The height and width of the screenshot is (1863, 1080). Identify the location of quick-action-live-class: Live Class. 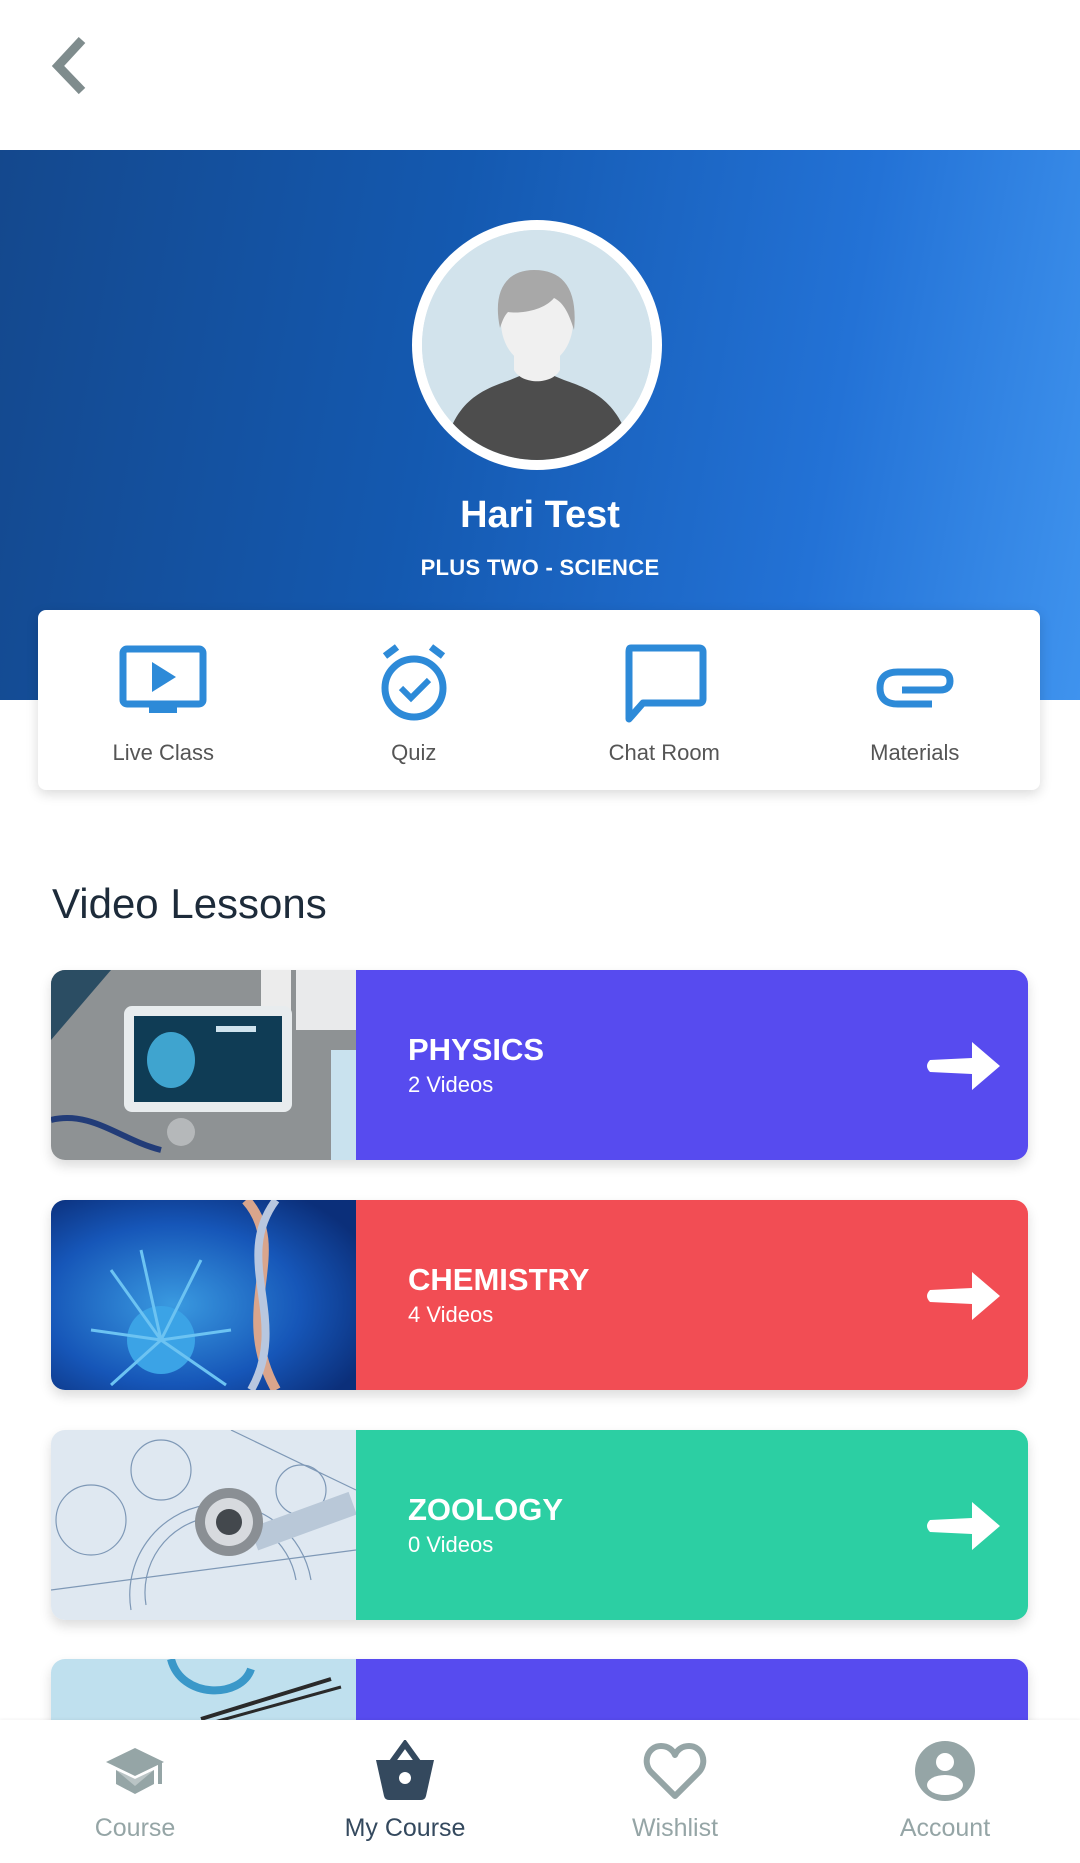
(163, 700).